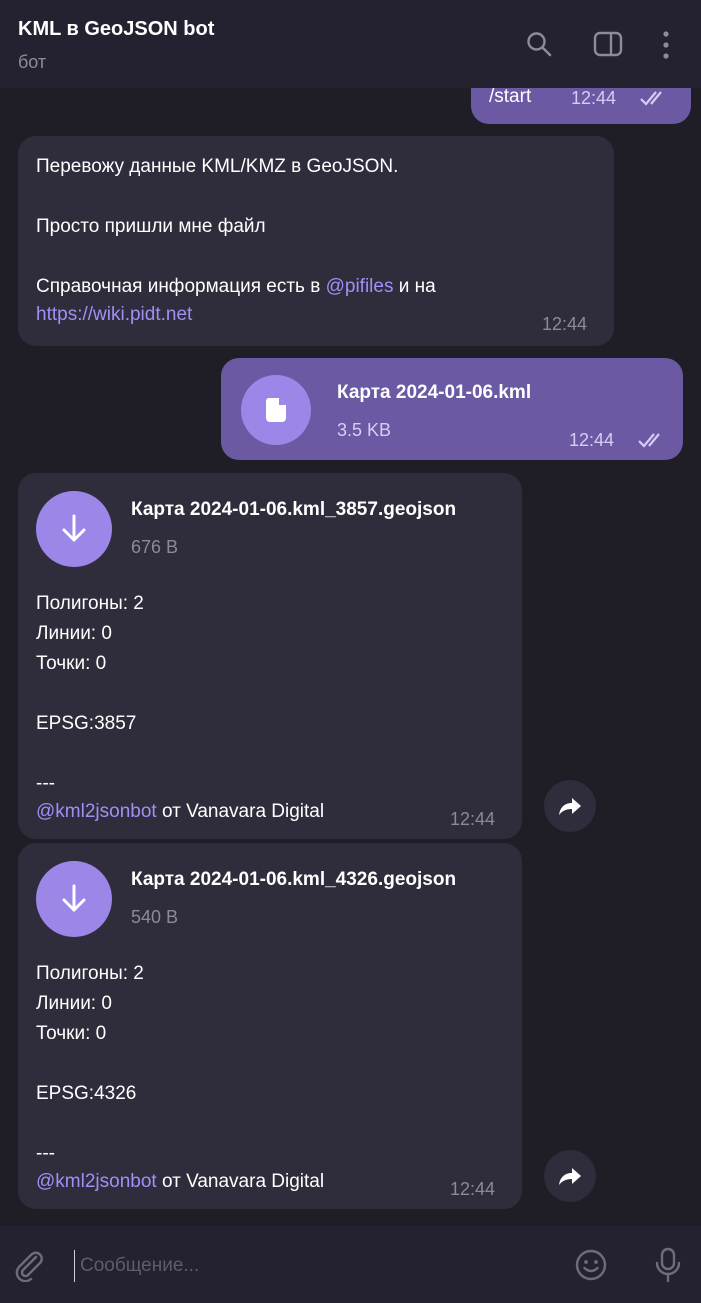 The image size is (701, 1303). Describe the element at coordinates (608, 44) in the screenshot. I see `sidebar-toggle-icon` at that location.